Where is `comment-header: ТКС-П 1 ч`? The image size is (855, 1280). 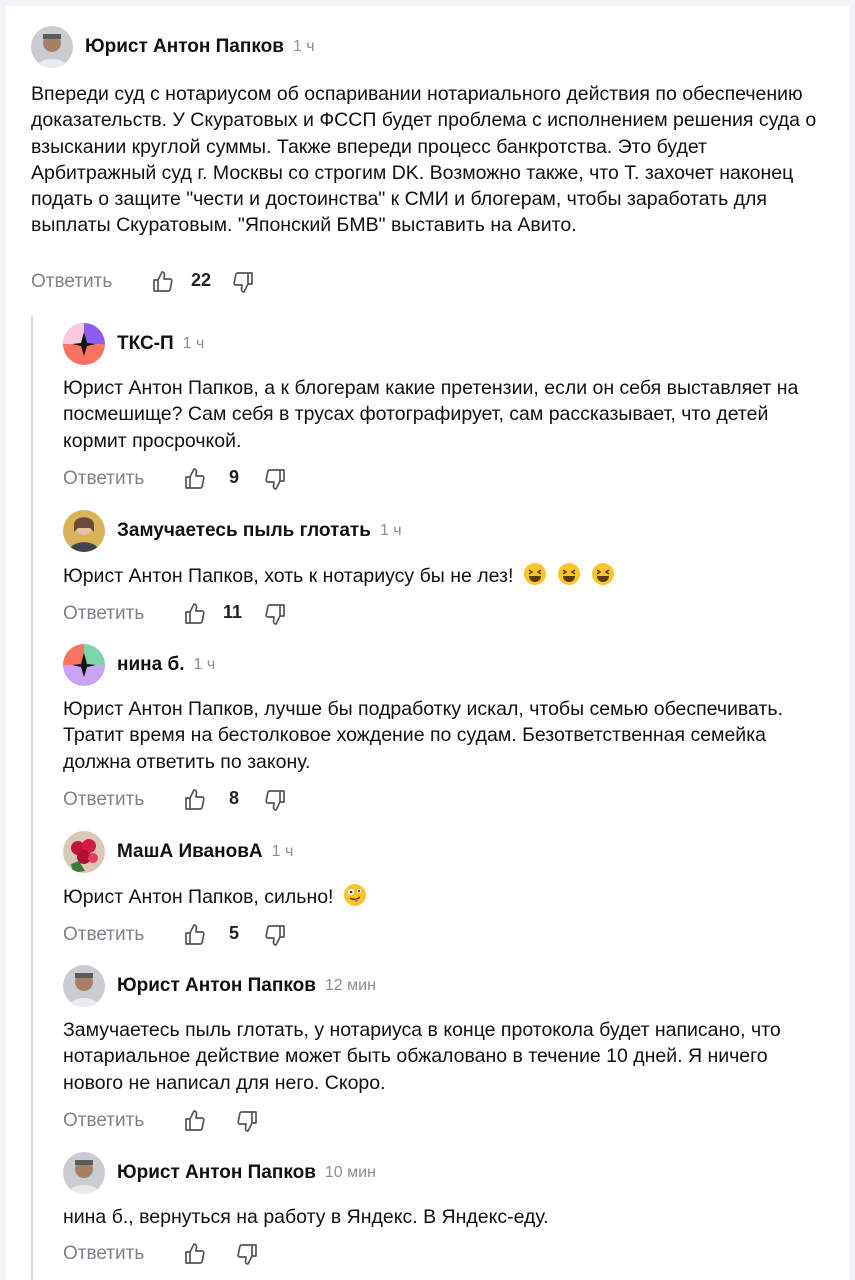 comment-header: ТКС-П 1 ч is located at coordinates (133, 344).